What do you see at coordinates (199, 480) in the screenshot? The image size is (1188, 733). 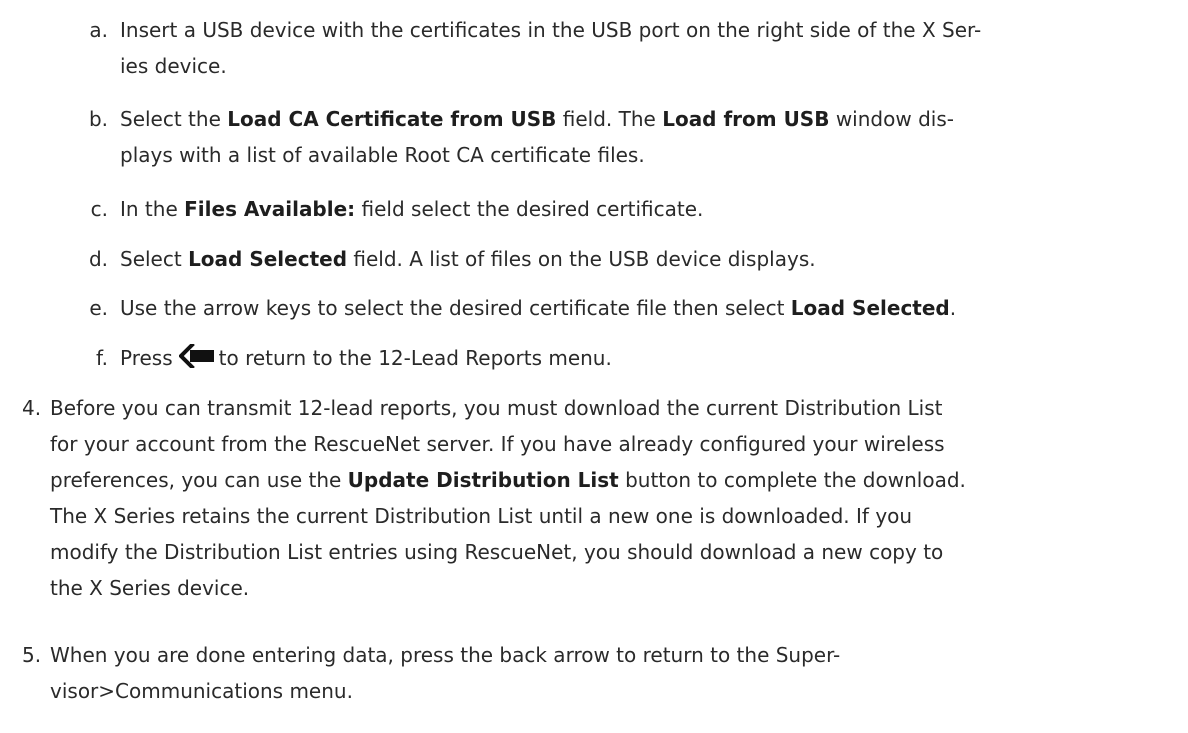 I see `text-run: preferences, you can use the` at bounding box center [199, 480].